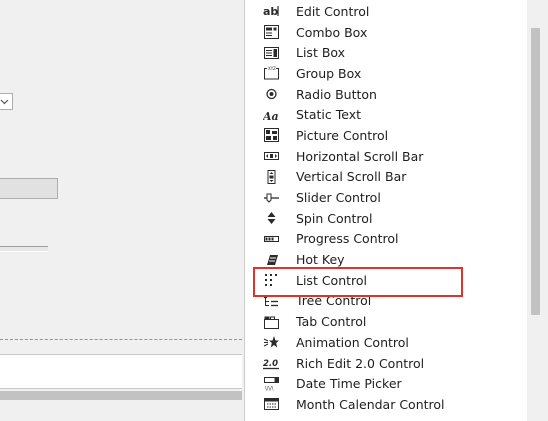 The width and height of the screenshot is (548, 421). I want to click on toolbox-item-date-time-picker: \/\/\ Date Time Picker, so click(385, 383).